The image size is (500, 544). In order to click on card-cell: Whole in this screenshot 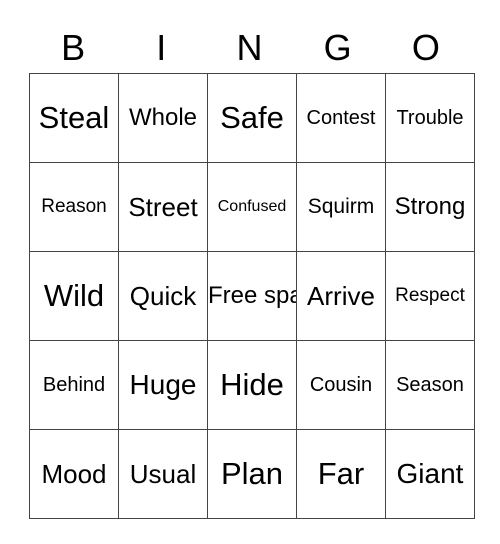, I will do `click(163, 118)`.